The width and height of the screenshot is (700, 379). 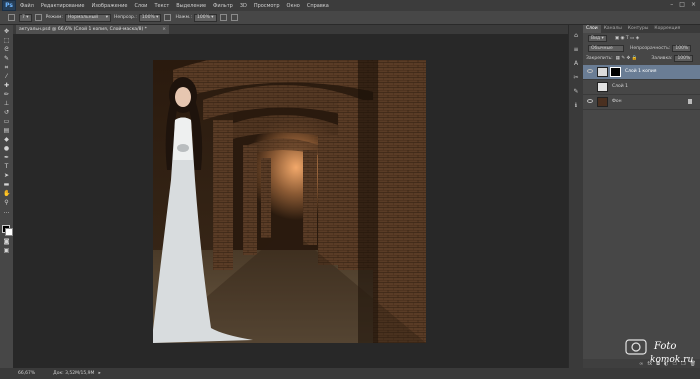 I want to click on status-menu-arrow-icon: ▸, so click(x=99, y=373).